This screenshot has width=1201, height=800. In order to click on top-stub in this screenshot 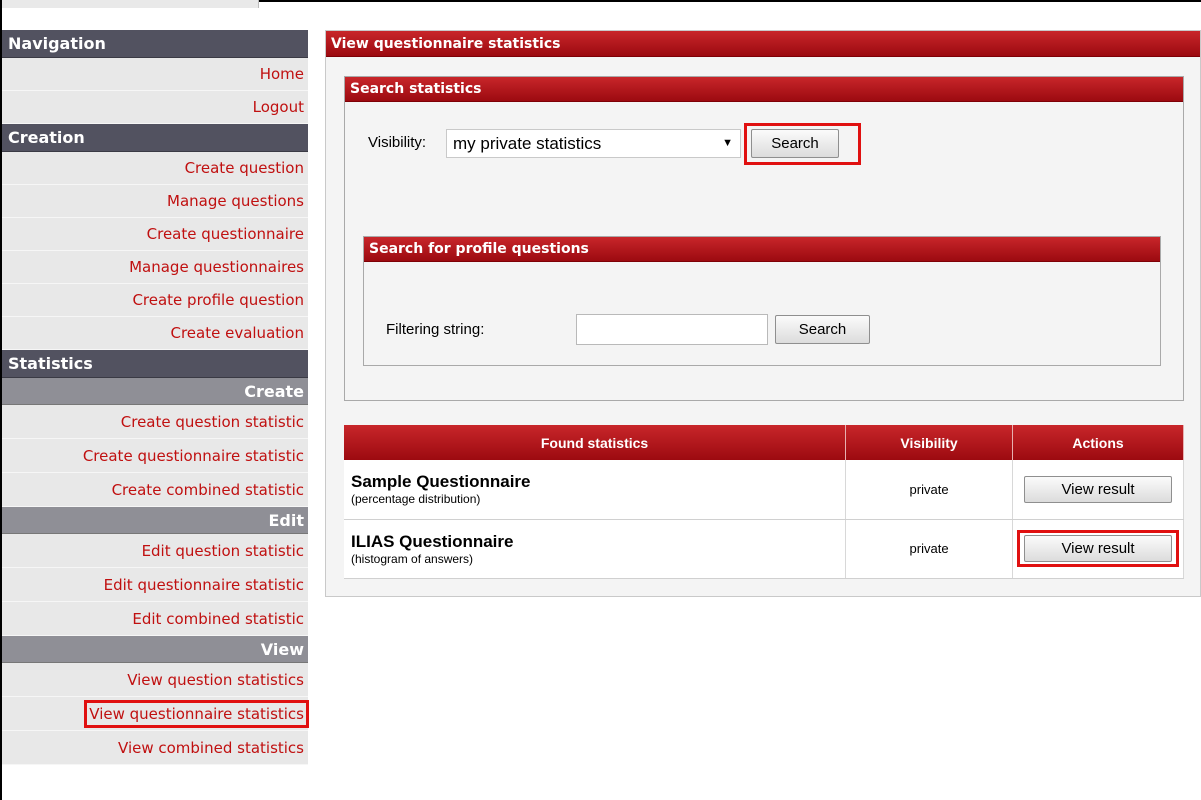, I will do `click(129, 4)`.